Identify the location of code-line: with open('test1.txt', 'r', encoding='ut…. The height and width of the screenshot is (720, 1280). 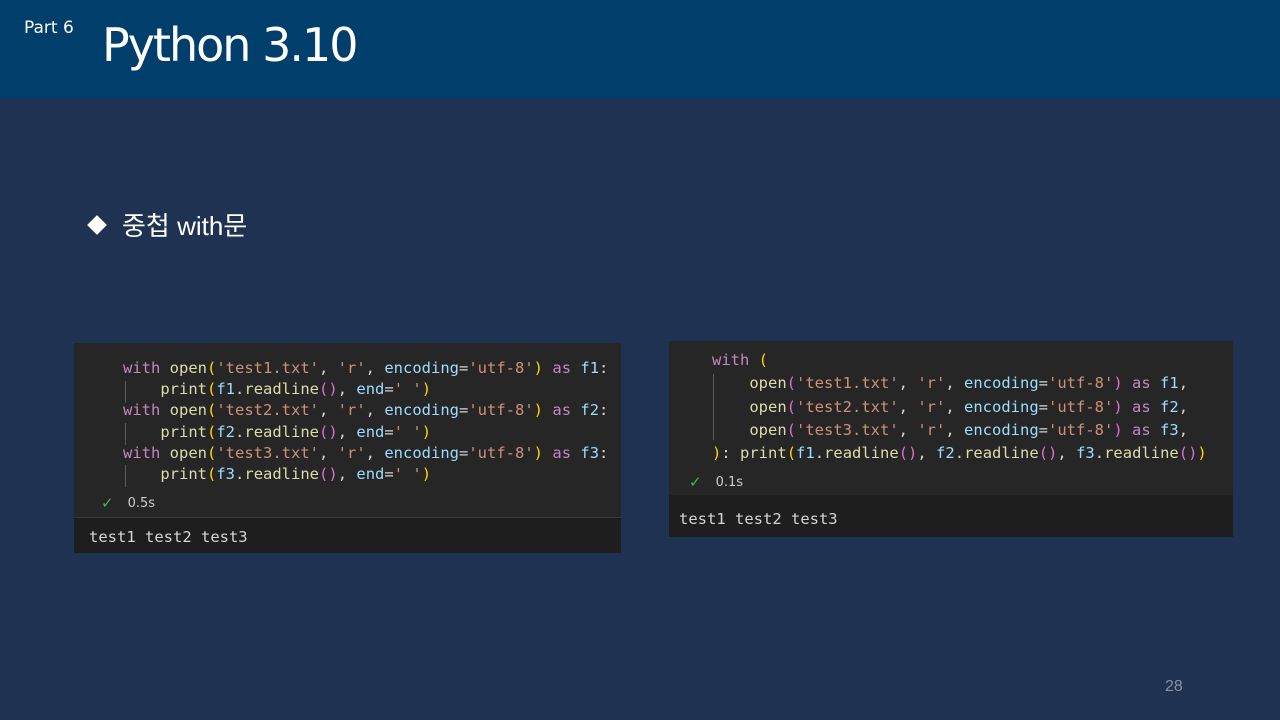
(366, 368).